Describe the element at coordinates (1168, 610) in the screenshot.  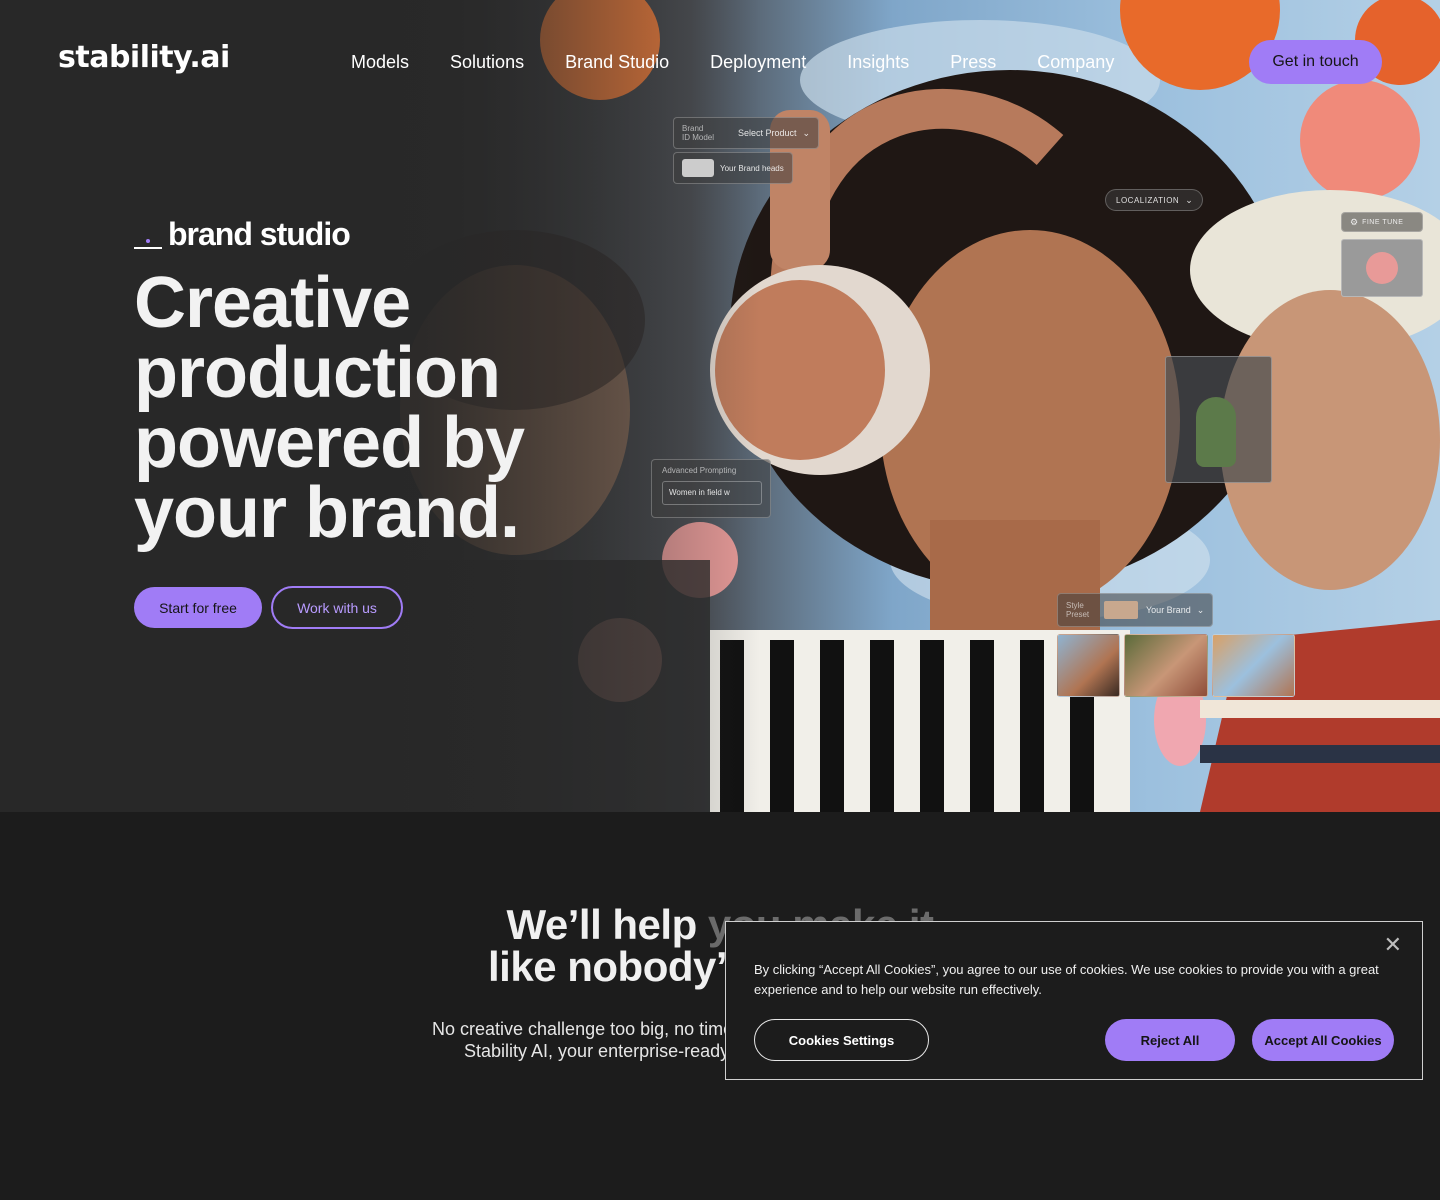
I see `style-preset-value: Your Brand` at that location.